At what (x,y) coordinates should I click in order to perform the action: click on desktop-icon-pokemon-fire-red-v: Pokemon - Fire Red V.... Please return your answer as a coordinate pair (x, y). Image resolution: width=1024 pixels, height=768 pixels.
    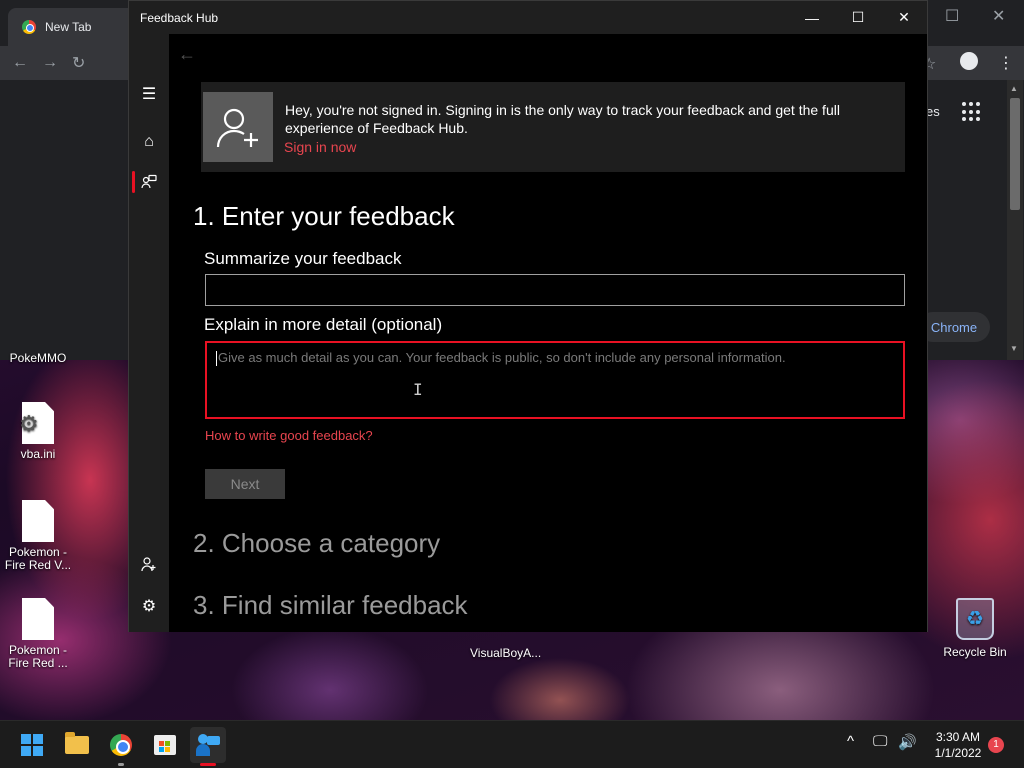
    Looking at the image, I should click on (38, 536).